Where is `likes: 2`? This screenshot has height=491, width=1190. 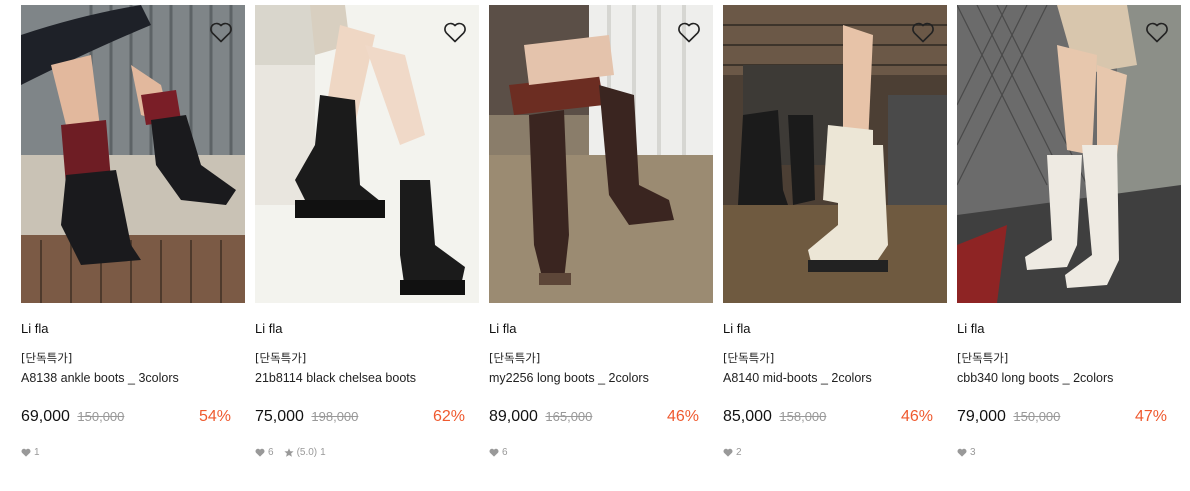
likes: 2 is located at coordinates (732, 452).